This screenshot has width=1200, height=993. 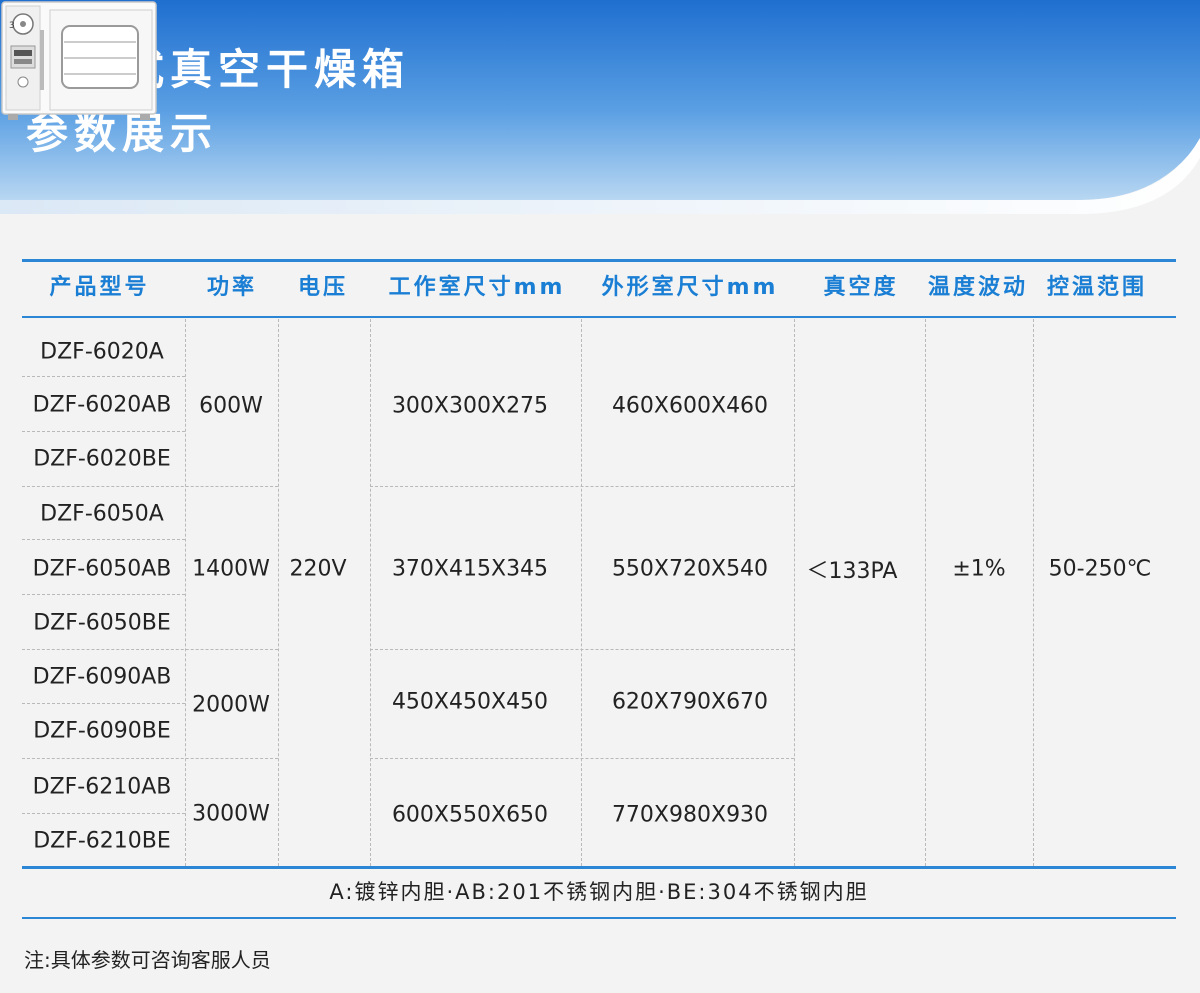 What do you see at coordinates (599, 918) in the screenshot?
I see `legend-rule` at bounding box center [599, 918].